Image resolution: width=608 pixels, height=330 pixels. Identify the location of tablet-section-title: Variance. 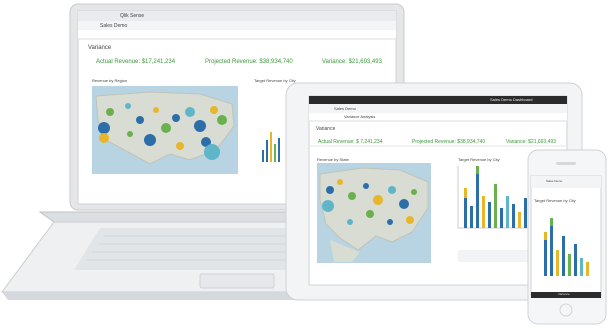
(326, 129).